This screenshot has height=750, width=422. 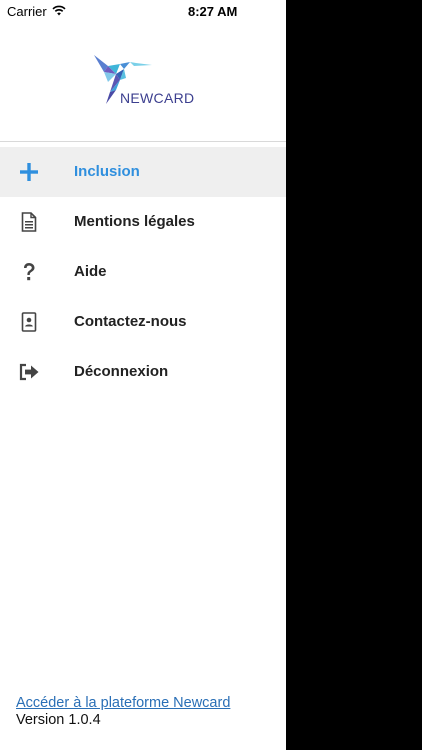 I want to click on carrier-label: Carrier, so click(x=27, y=11).